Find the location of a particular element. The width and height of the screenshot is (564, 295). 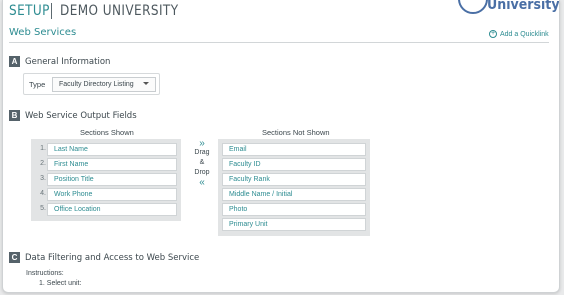

plus-circle-icon: + is located at coordinates (493, 34).